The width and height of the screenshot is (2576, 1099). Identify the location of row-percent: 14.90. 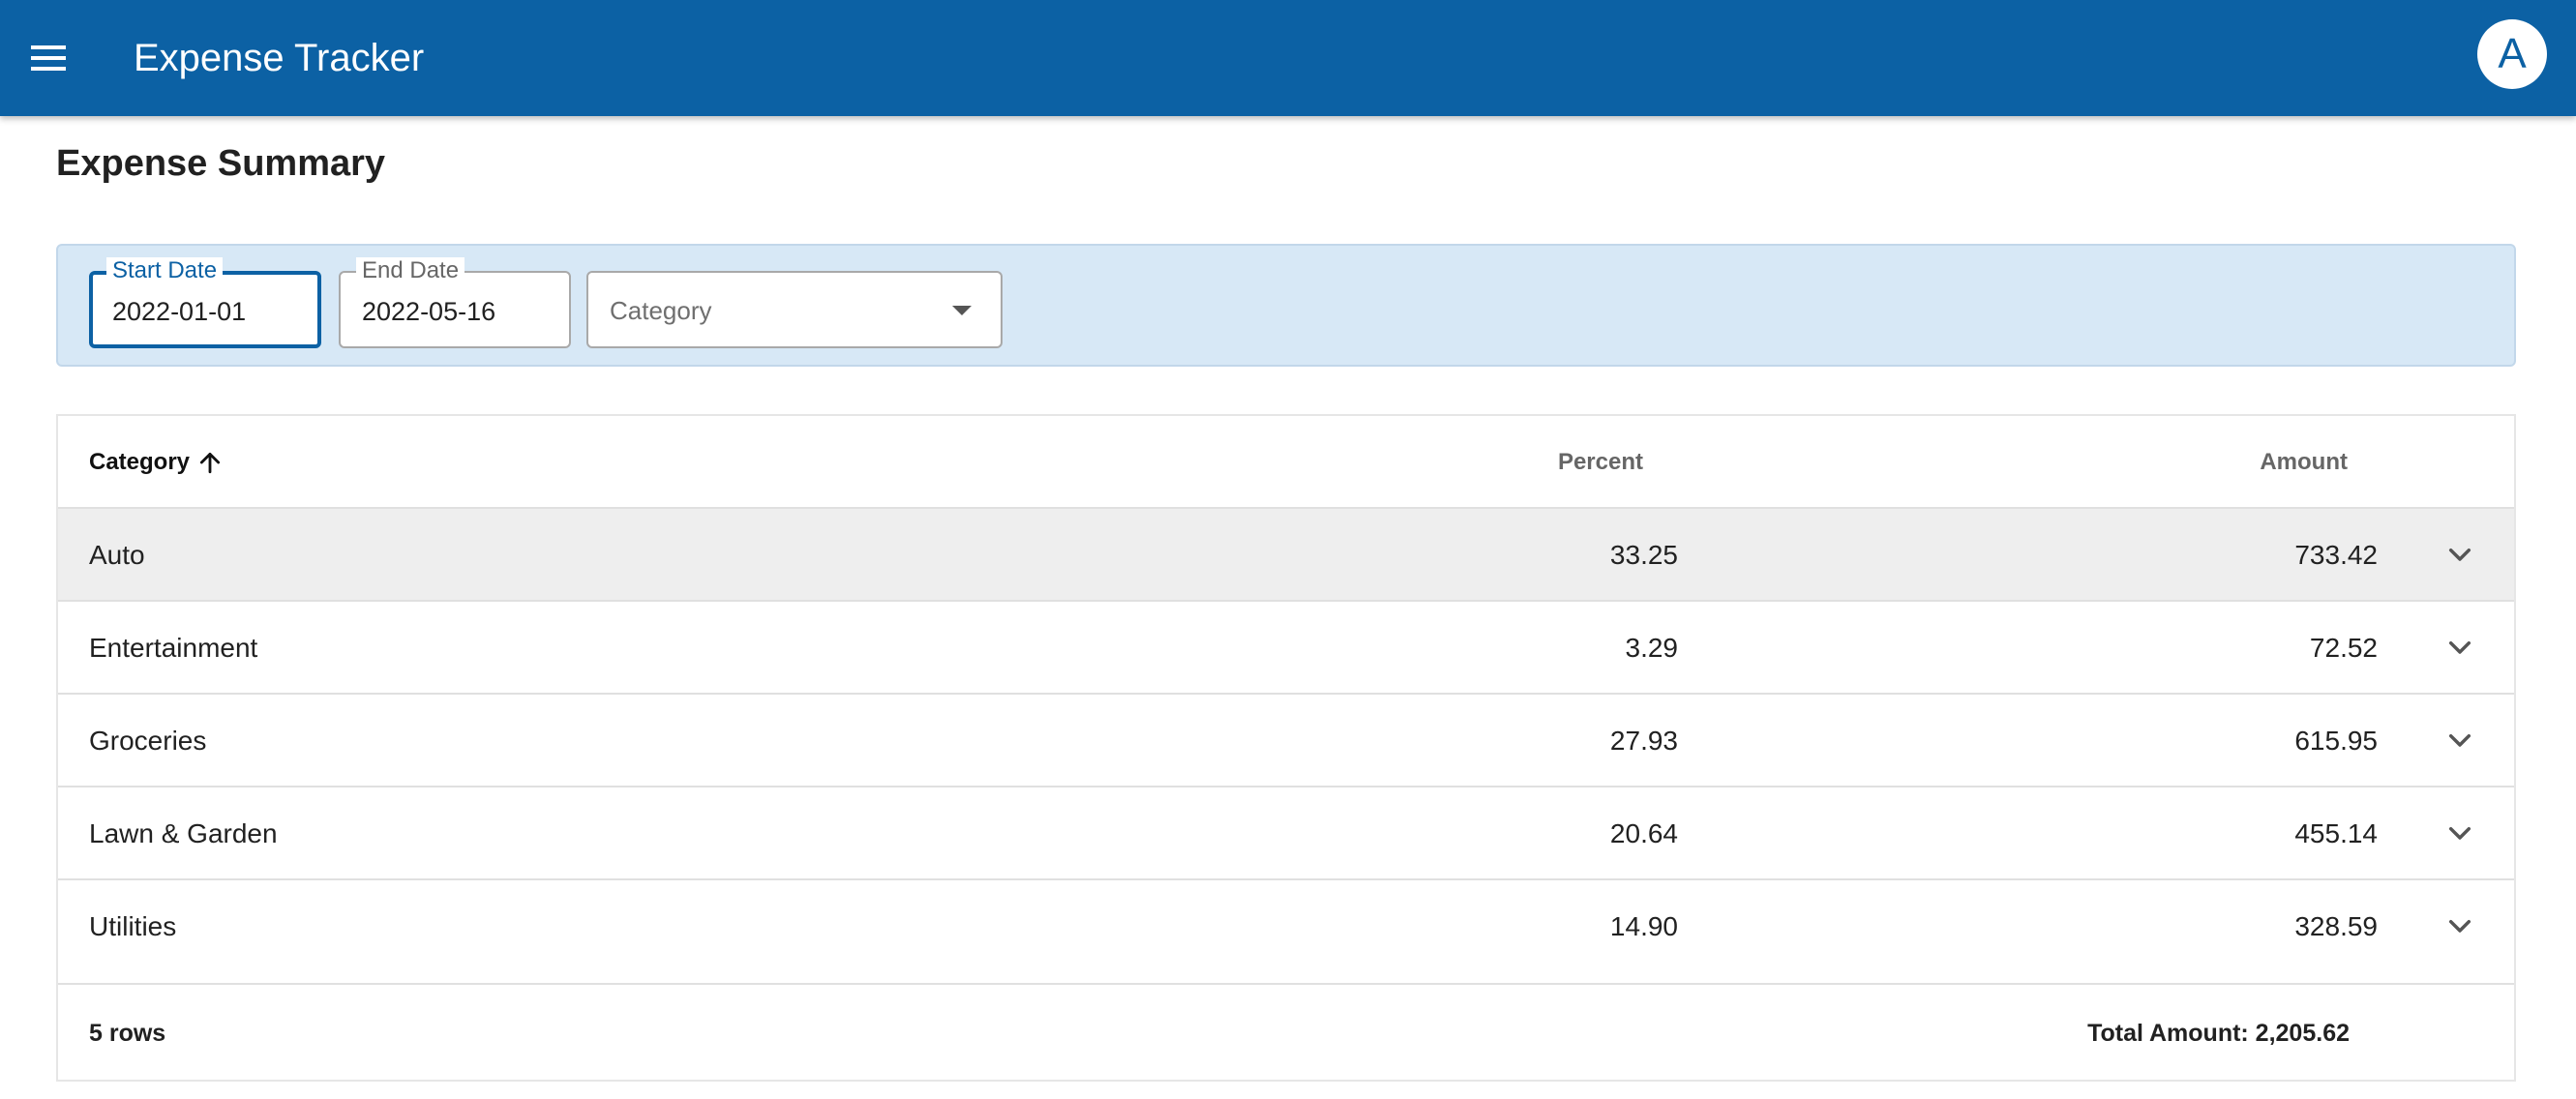
(1643, 926).